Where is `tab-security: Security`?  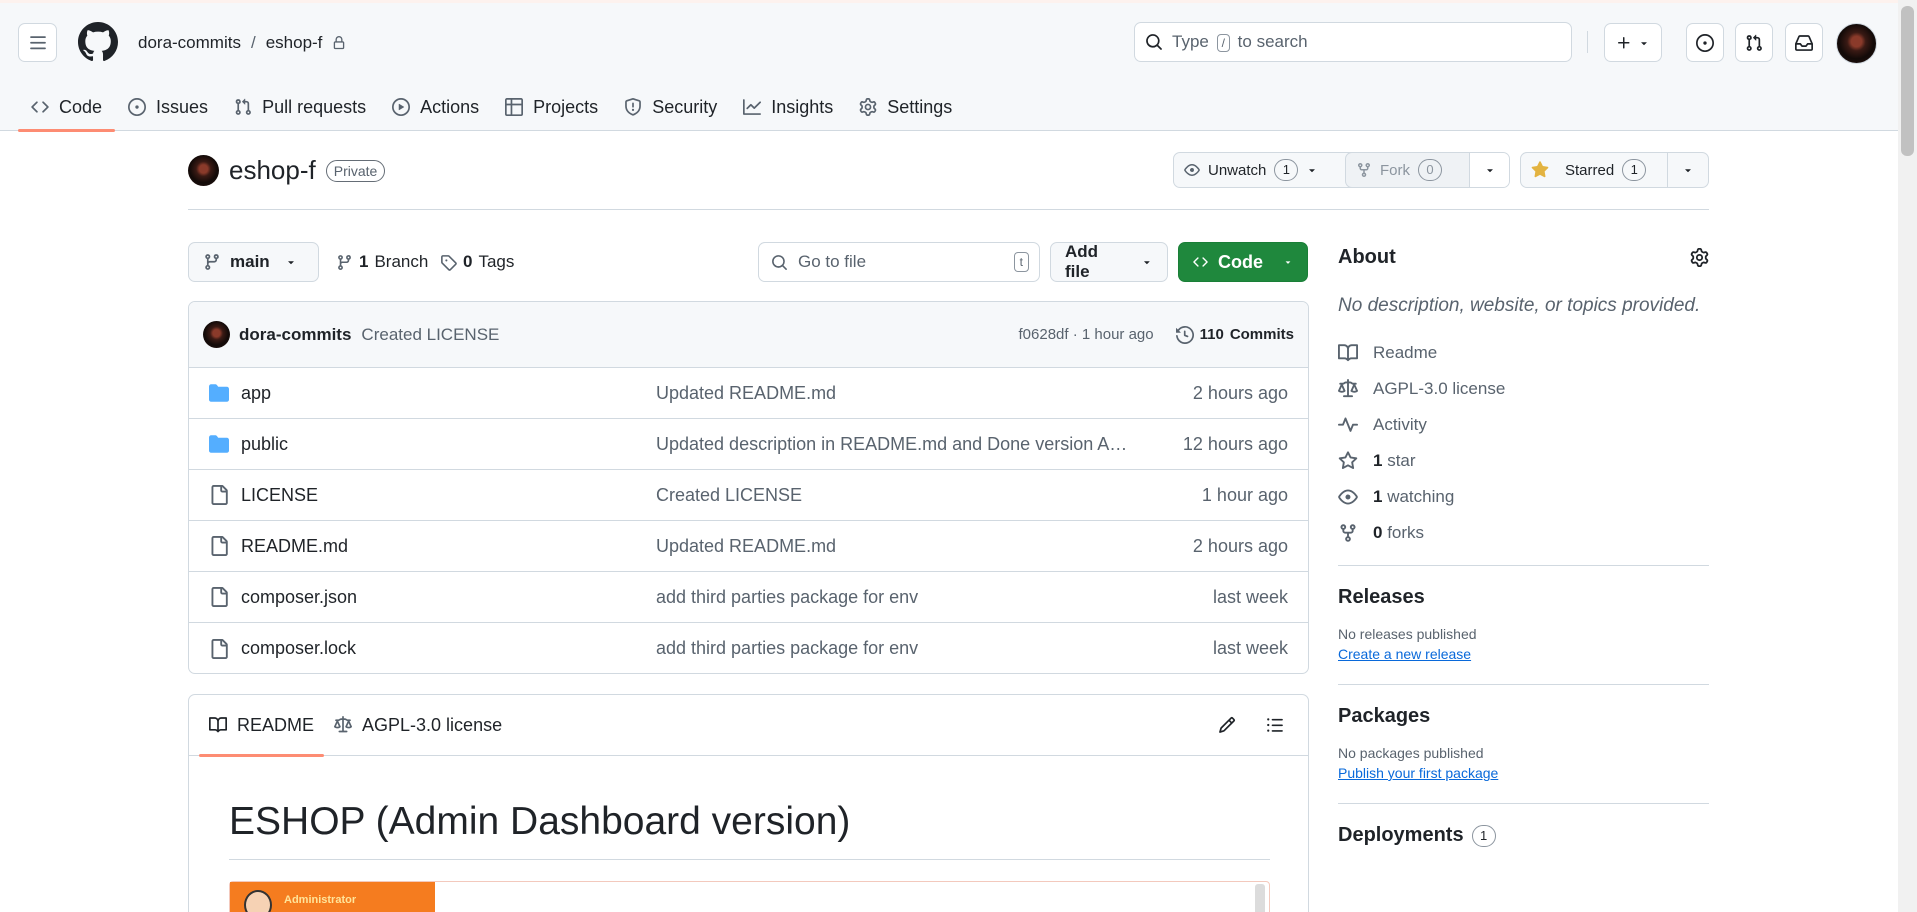 tab-security: Security is located at coordinates (670, 107).